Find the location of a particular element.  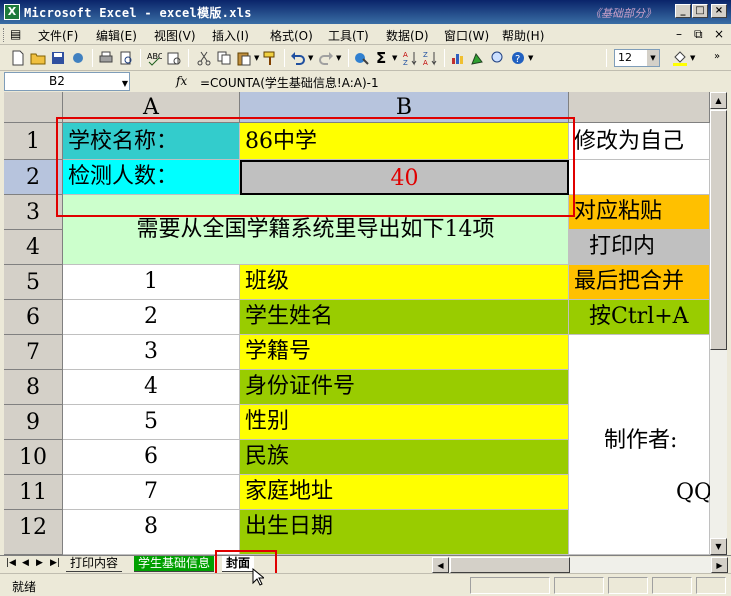

excel-icon: X is located at coordinates (12, 12).